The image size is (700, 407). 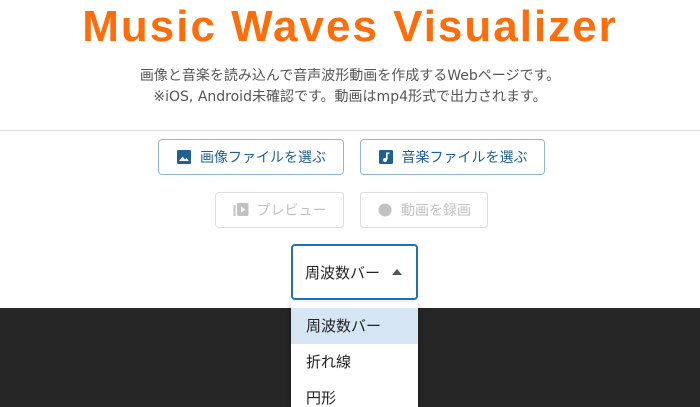 I want to click on play-video-icon, so click(x=240, y=209).